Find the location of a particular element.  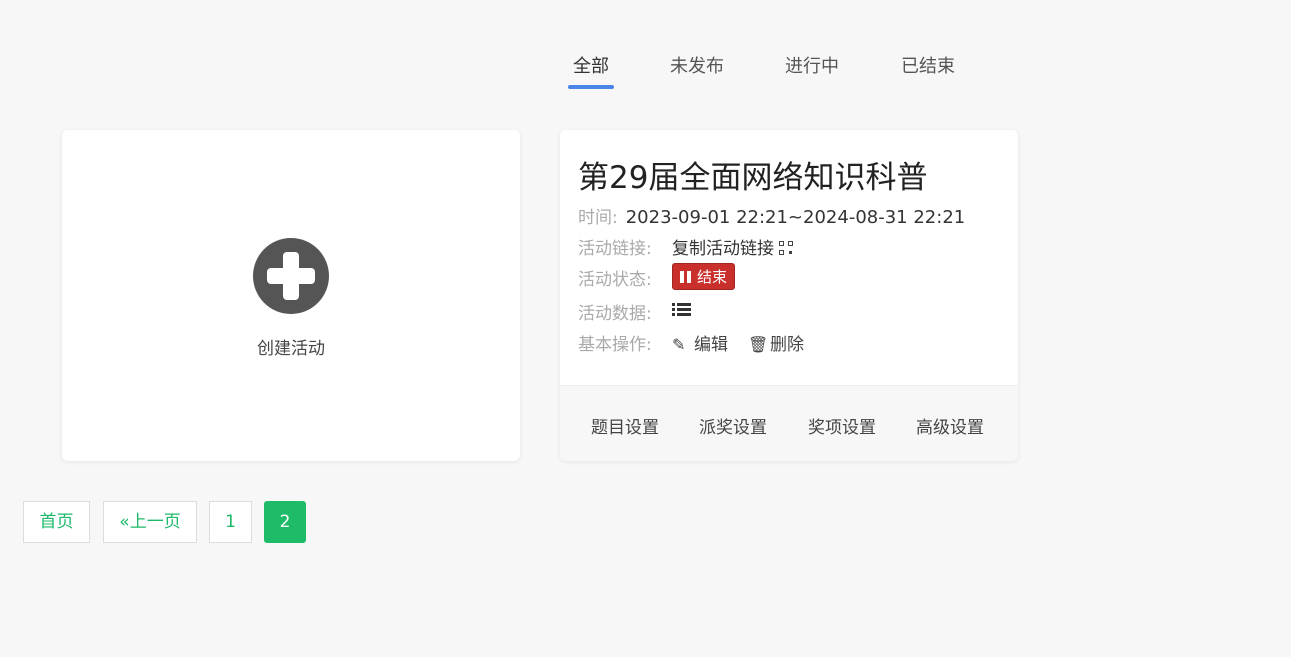

create-activity-label: 创建活动 is located at coordinates (291, 349).